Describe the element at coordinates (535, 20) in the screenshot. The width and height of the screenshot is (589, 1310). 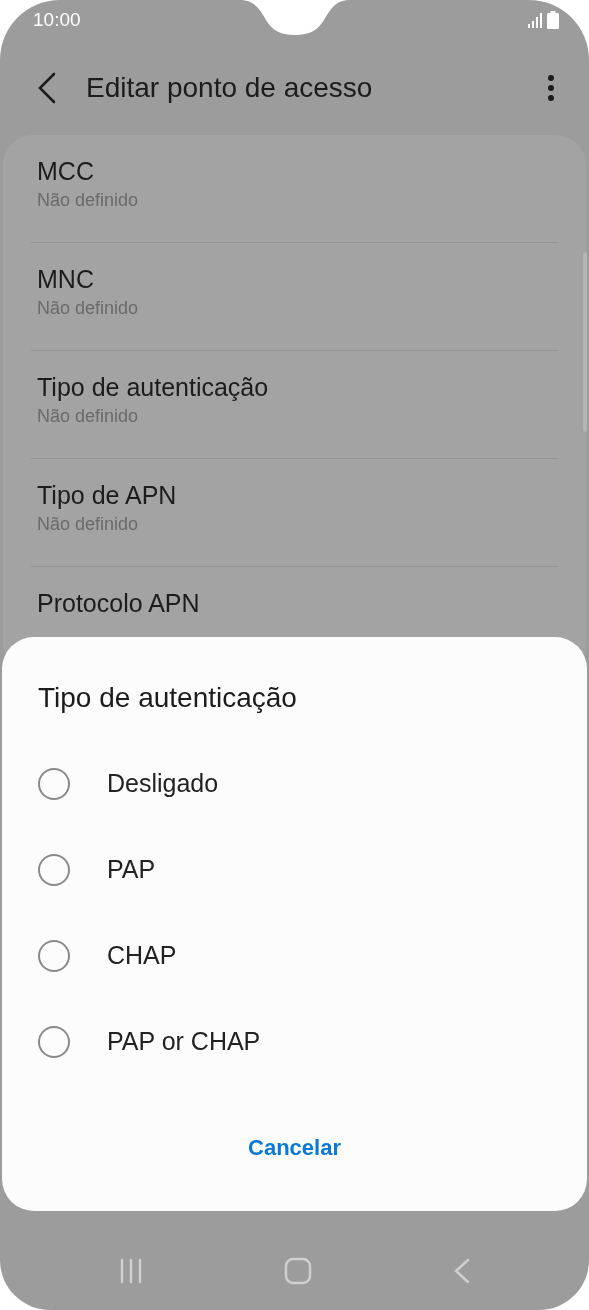
I see `signal-icon` at that location.